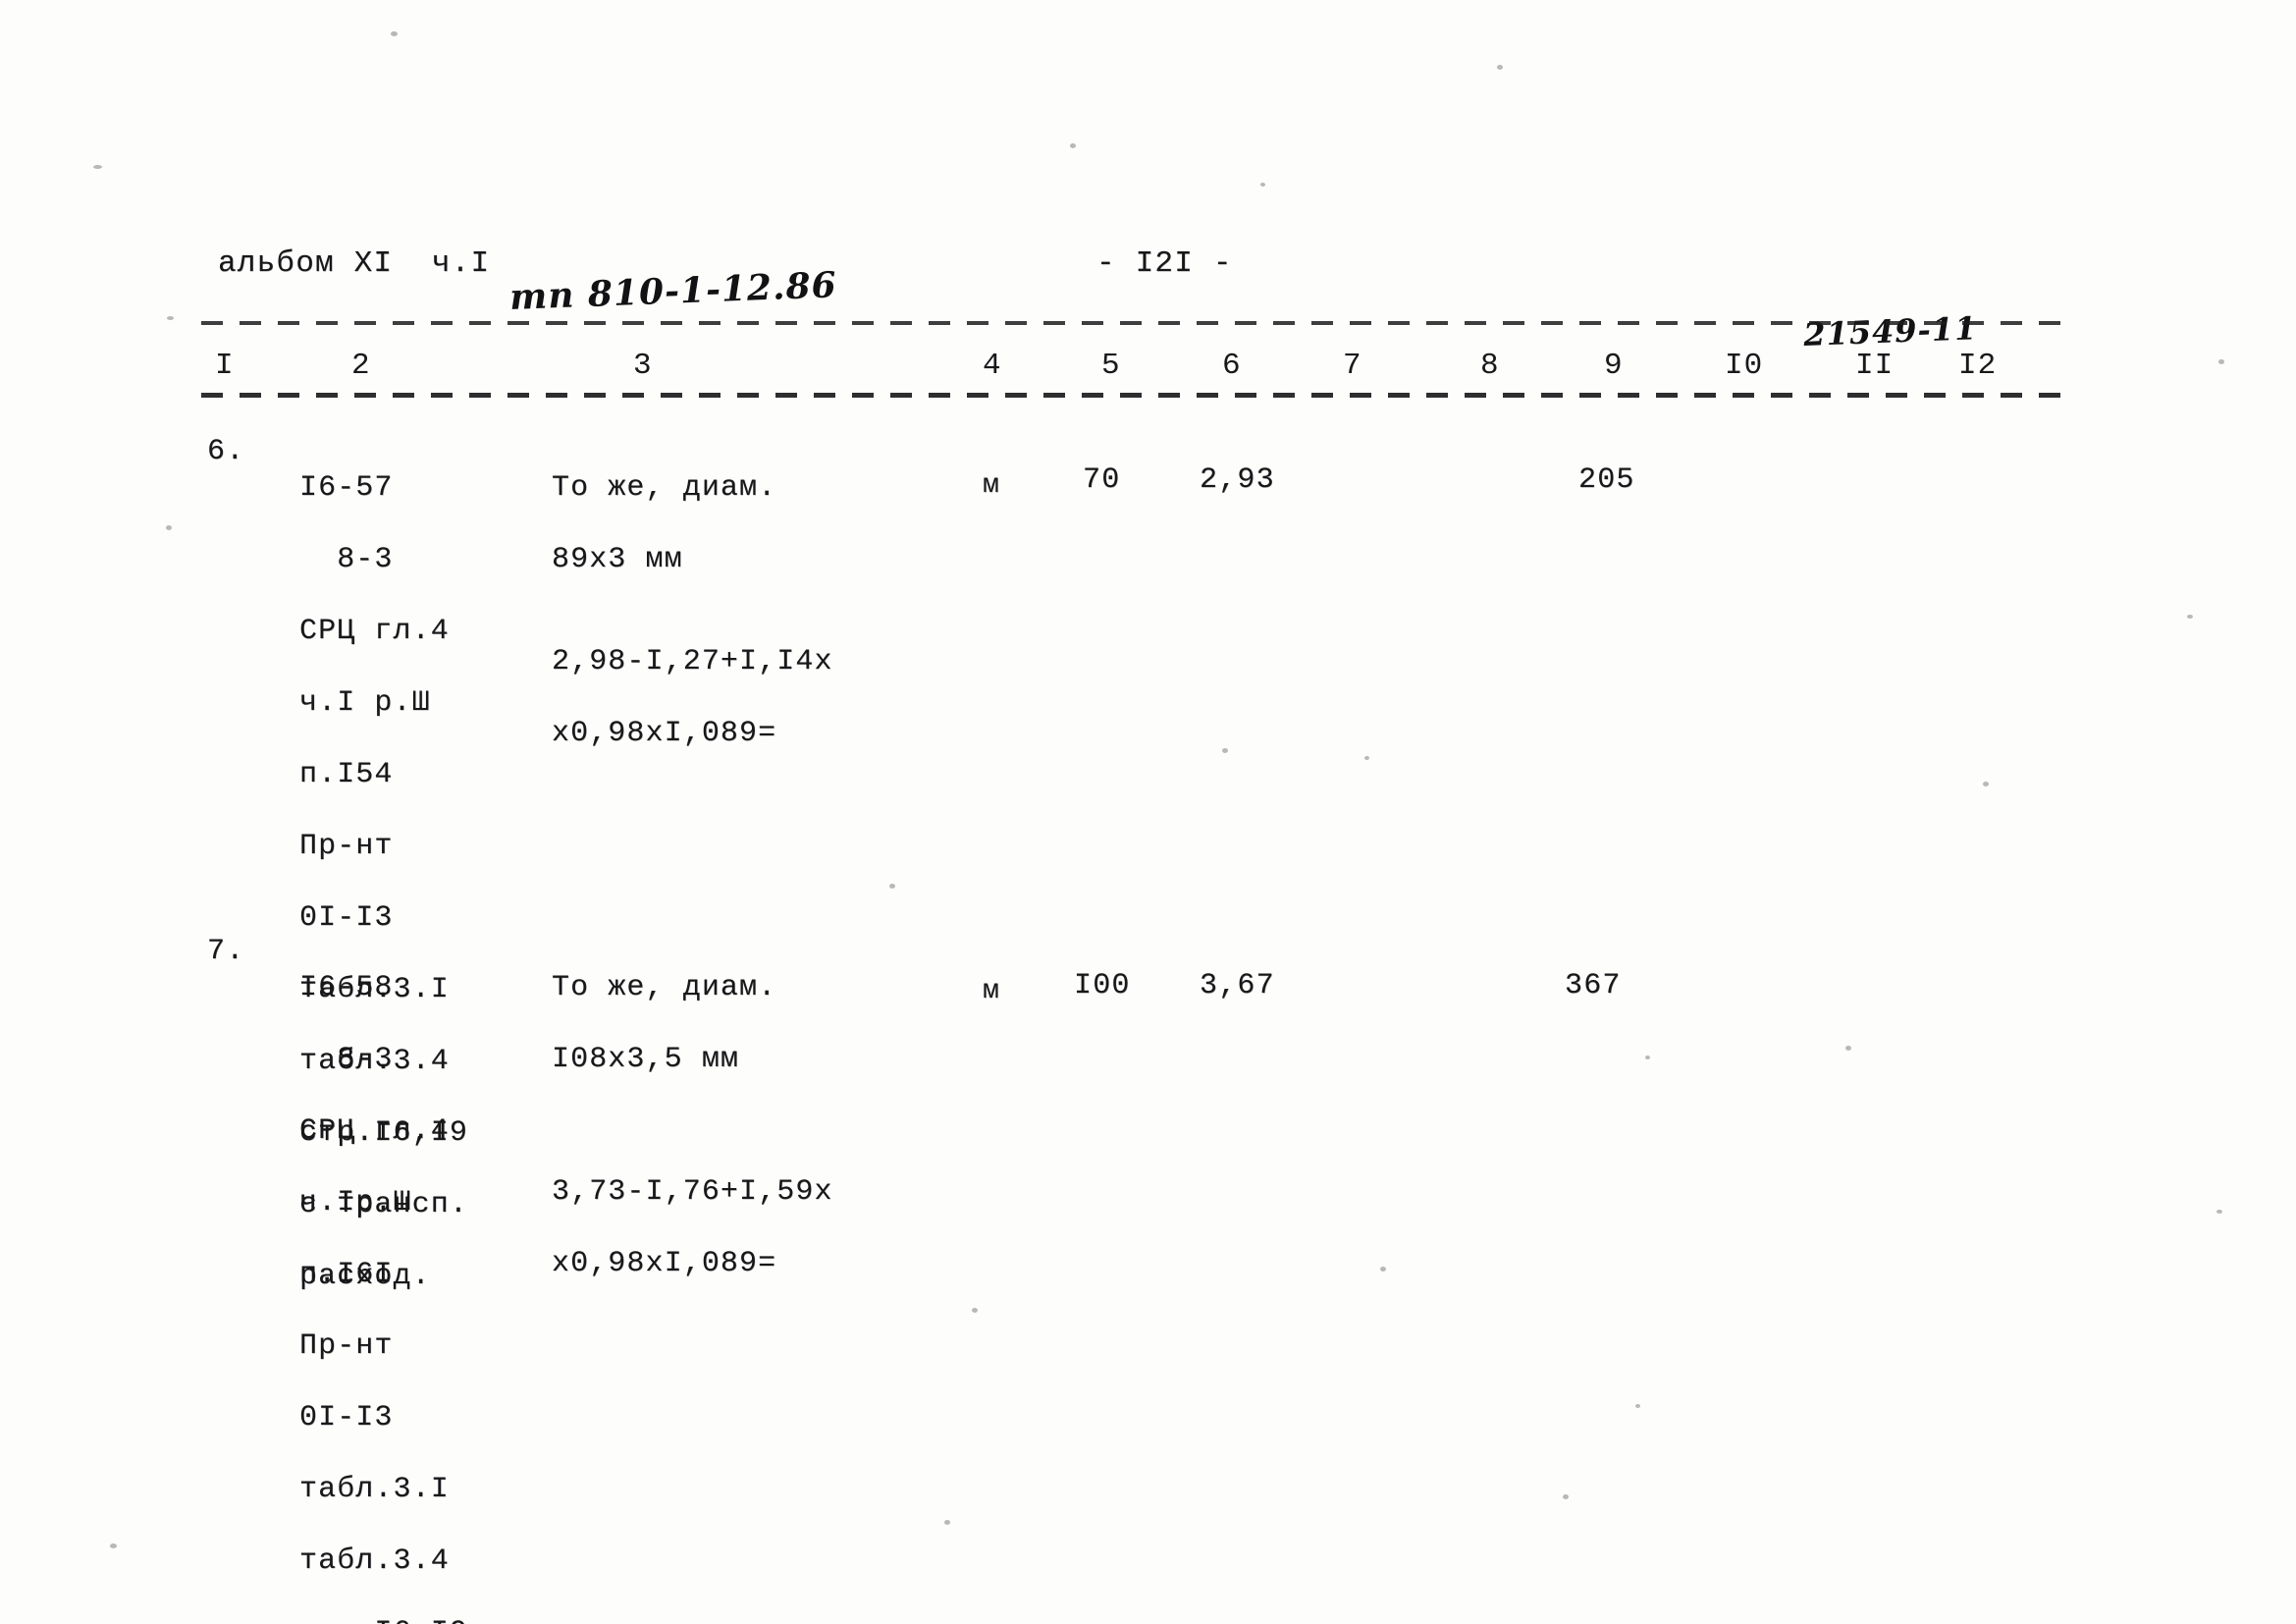 This screenshot has width=2296, height=1624. What do you see at coordinates (1594, 985) in the screenshot?
I see `total-cell: 367` at bounding box center [1594, 985].